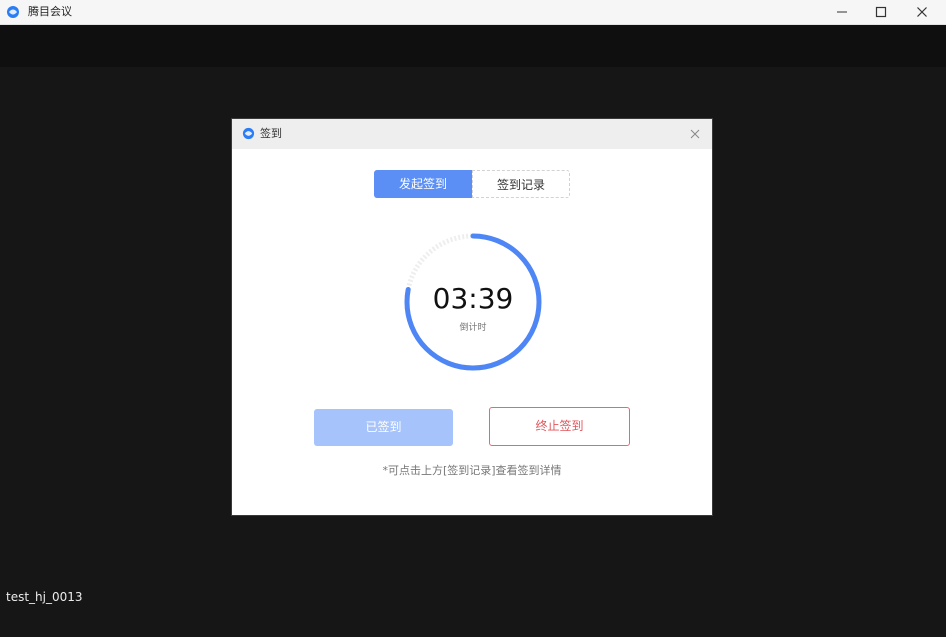  I want to click on tab-checkin-records: 签到记录, so click(521, 184).